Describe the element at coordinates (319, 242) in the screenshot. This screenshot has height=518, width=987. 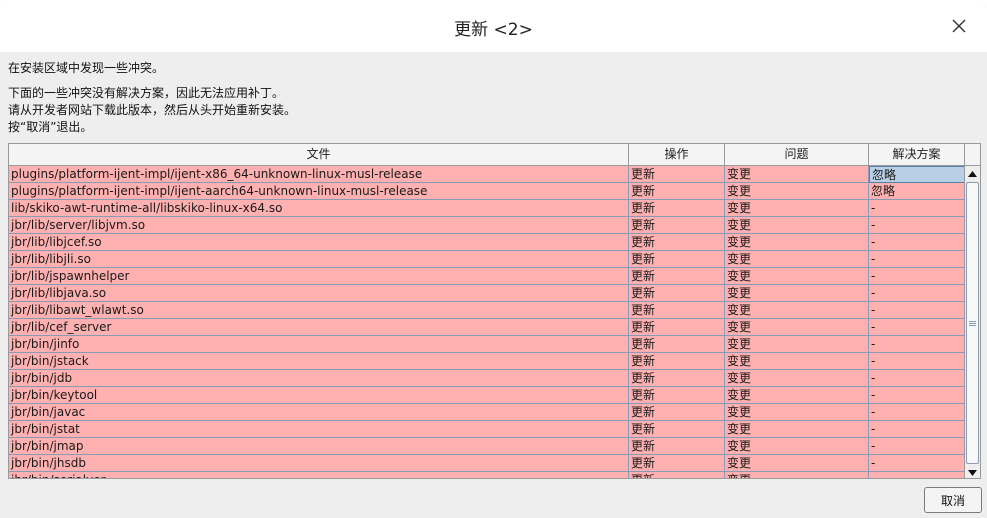
I see `cell-file: jbr/lib/libjcef.so` at that location.